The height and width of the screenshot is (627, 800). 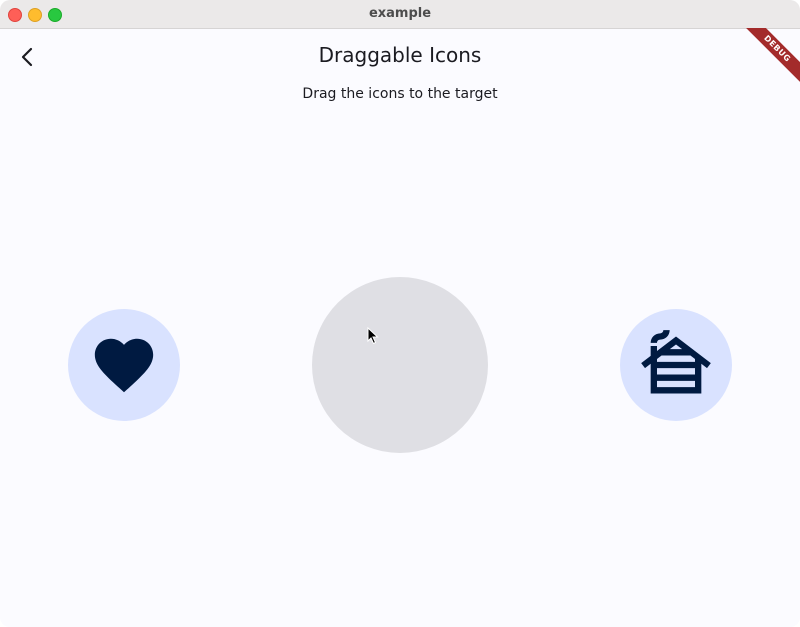 I want to click on draggable-heart, so click(x=124, y=365).